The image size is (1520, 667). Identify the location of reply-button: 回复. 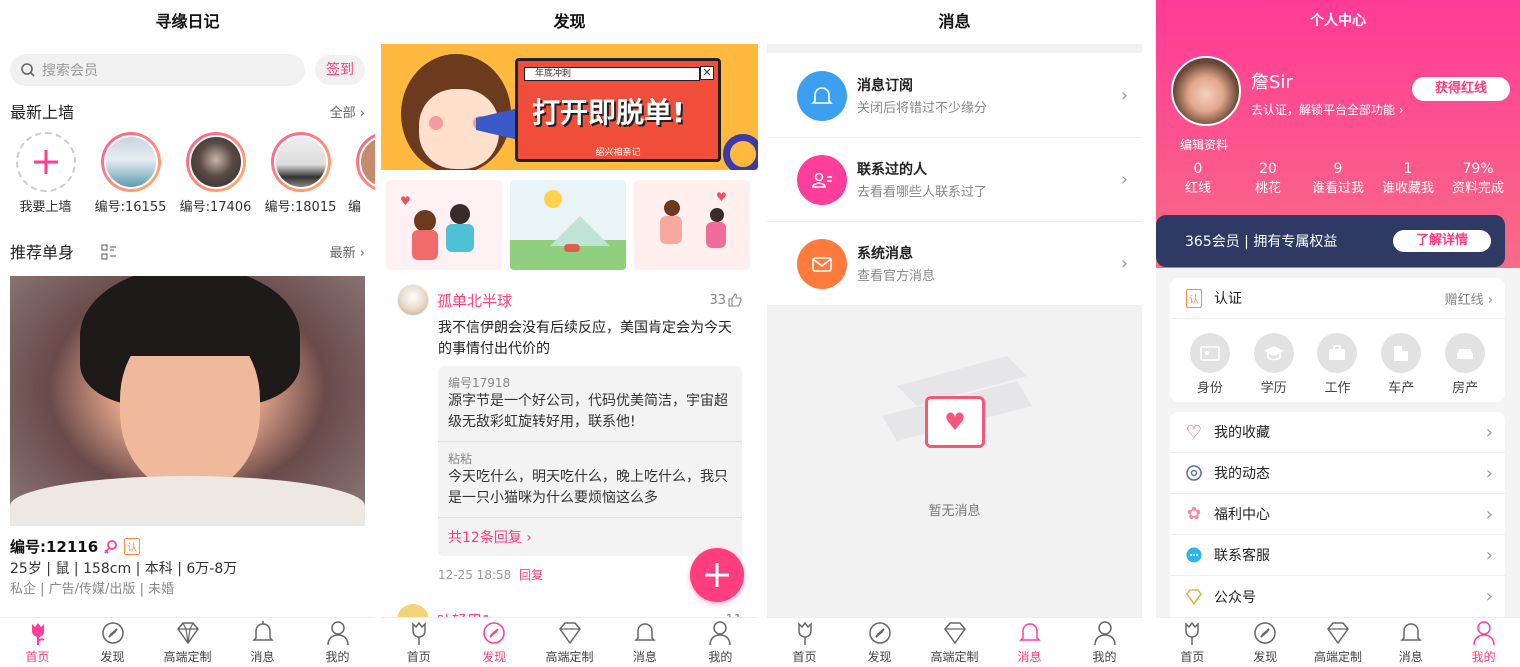
(531, 575).